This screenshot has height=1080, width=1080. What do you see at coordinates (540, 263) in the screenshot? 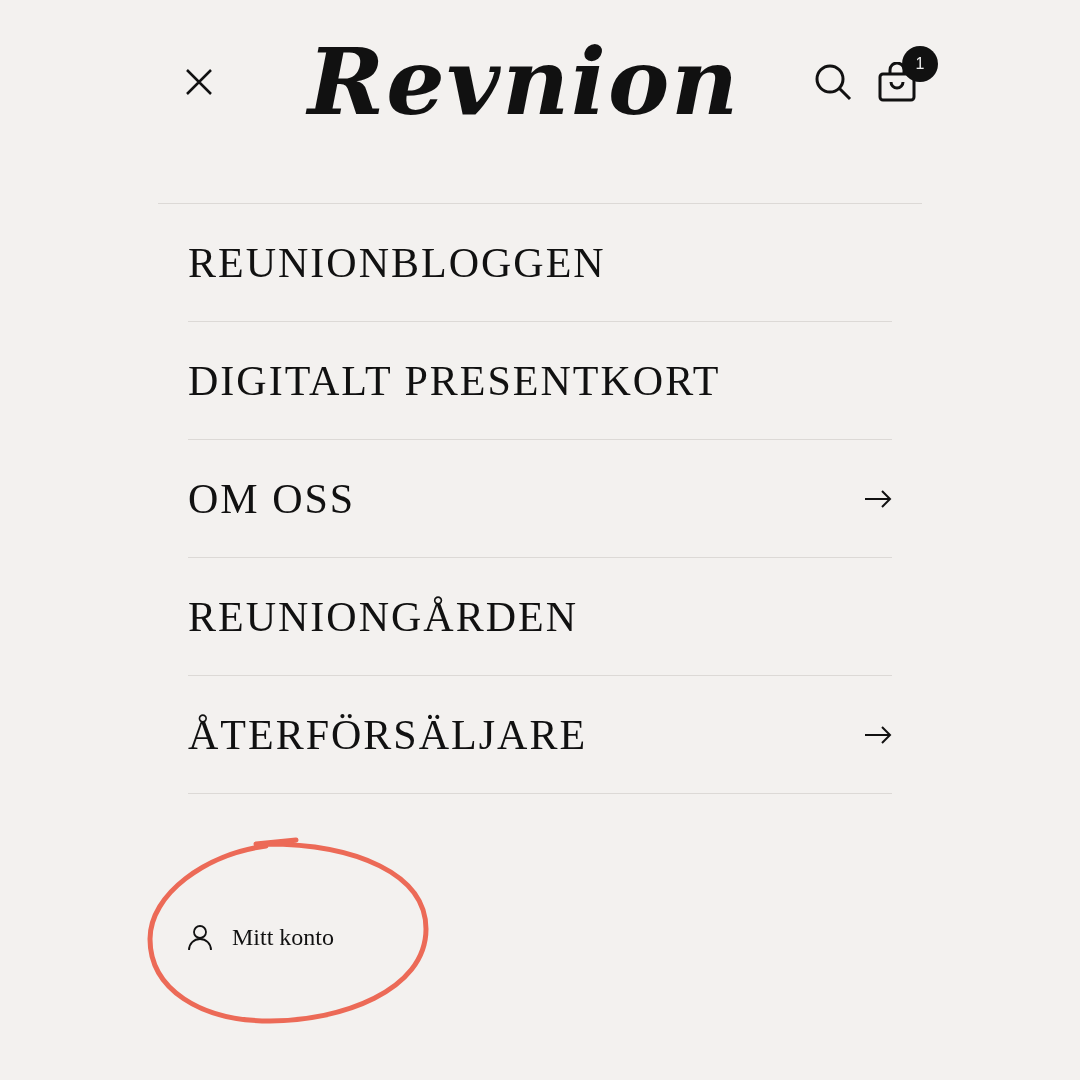
I see `menu-item: REUNIONBLOGGEN` at bounding box center [540, 263].